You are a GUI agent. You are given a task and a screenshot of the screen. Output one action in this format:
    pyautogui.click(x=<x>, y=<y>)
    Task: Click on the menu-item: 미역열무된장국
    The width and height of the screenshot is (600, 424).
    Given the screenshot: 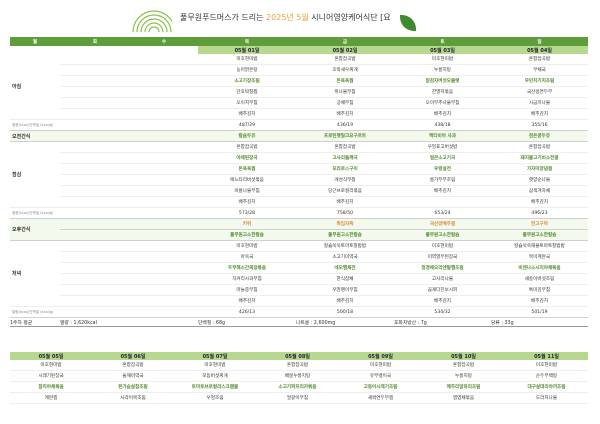 What is the action you would take?
    pyautogui.click(x=442, y=257)
    